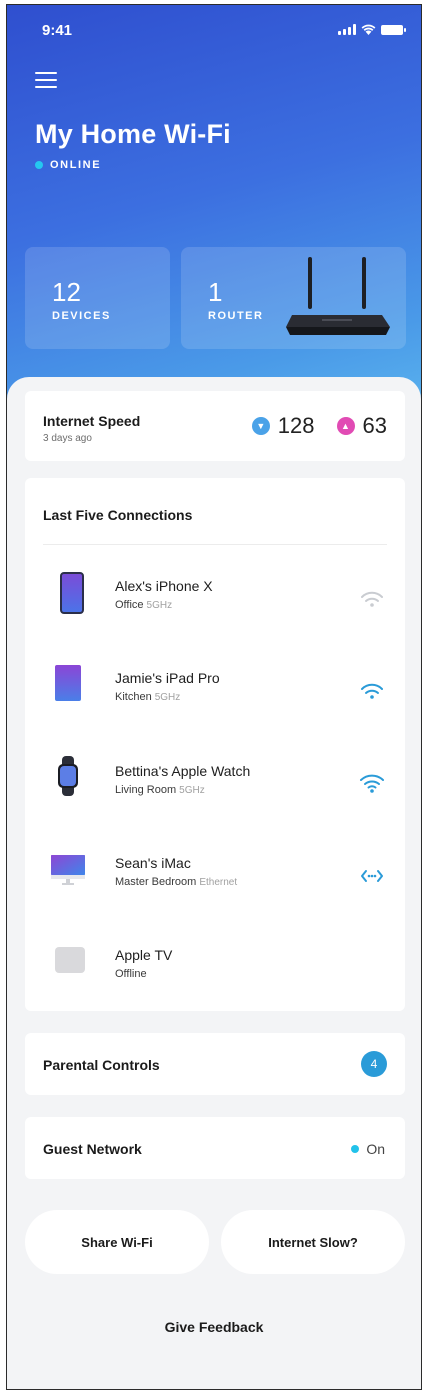 This screenshot has width=426, height=1395. I want to click on device-meta: Living Room 5GHz, so click(160, 790).